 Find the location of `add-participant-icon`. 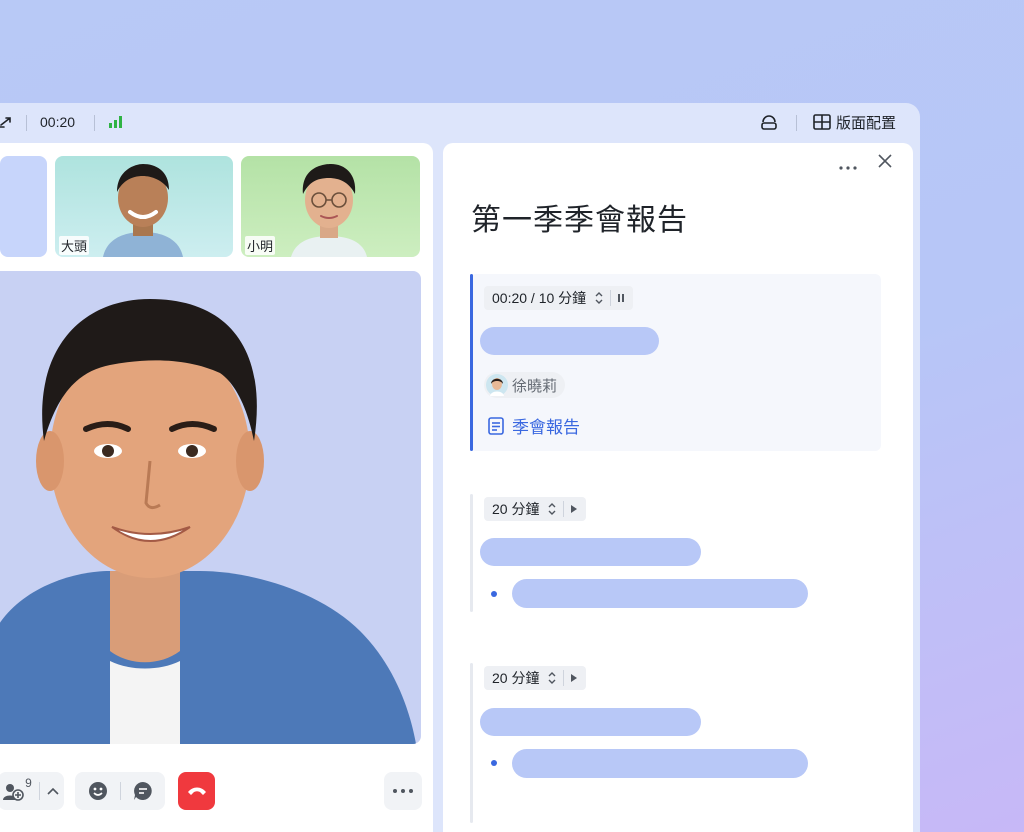

add-participant-icon is located at coordinates (14, 791).